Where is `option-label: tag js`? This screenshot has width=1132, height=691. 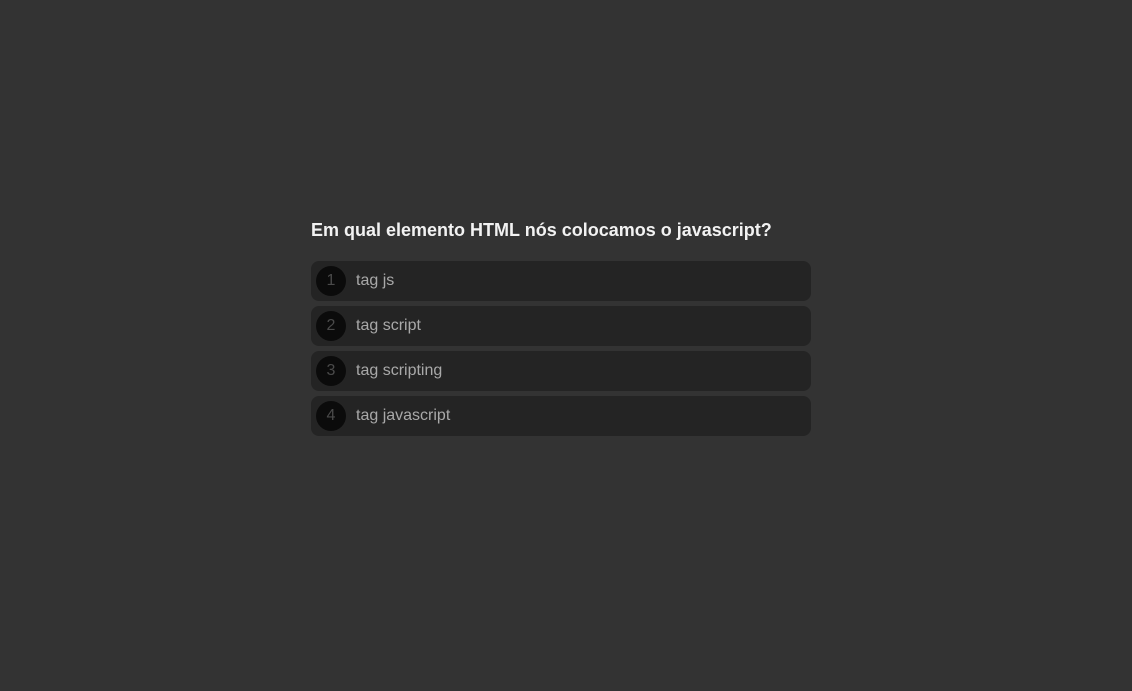
option-label: tag js is located at coordinates (375, 280).